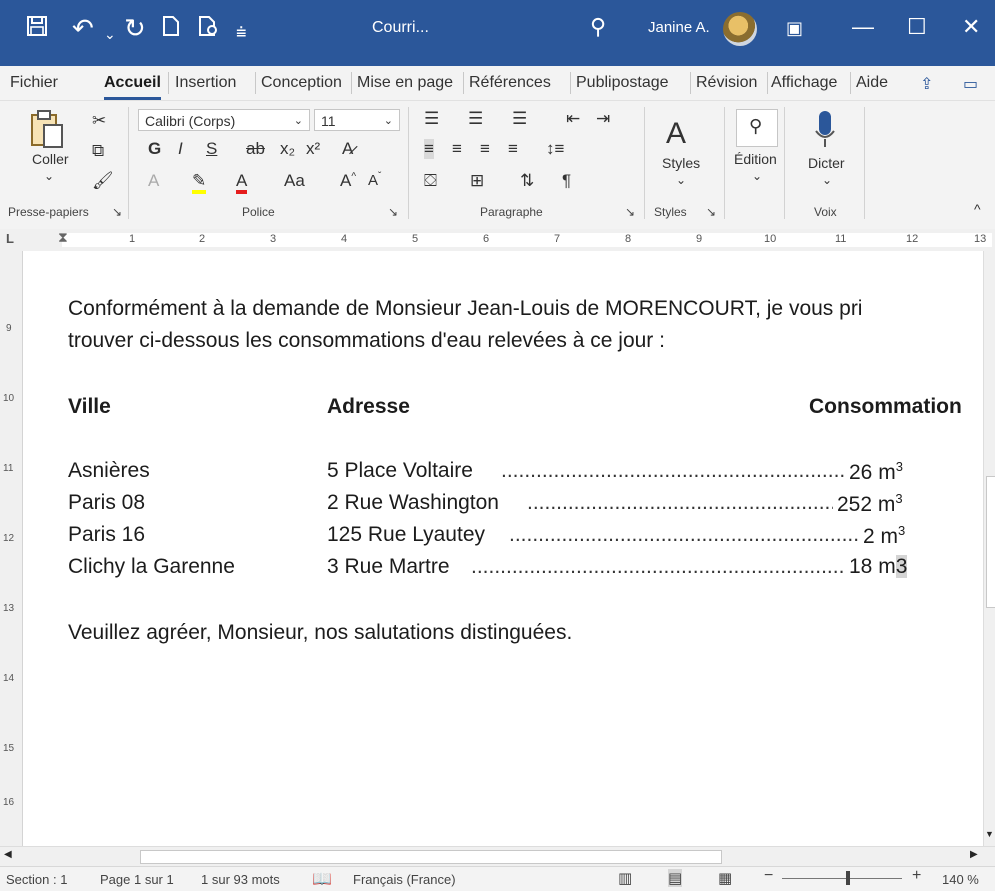 This screenshot has height=891, width=995. Describe the element at coordinates (726, 83) in the screenshot. I see `tab-revision: Révision` at that location.